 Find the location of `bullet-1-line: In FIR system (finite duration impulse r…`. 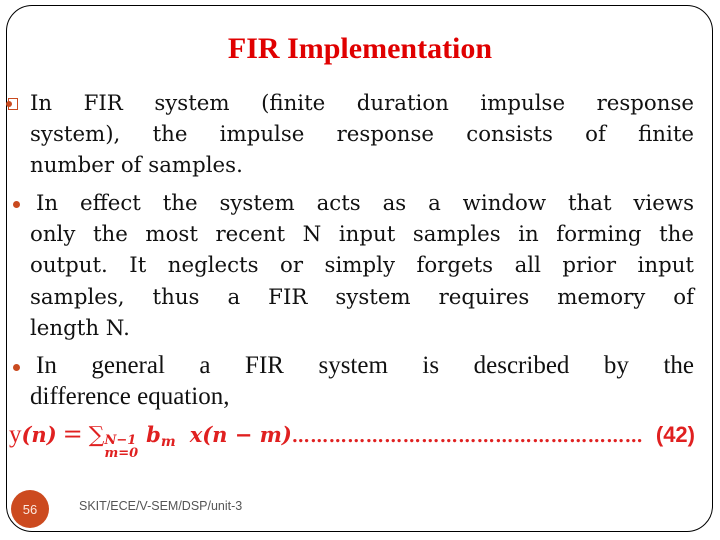

bullet-1-line: In FIR system (finite duration impulse r… is located at coordinates (362, 103).